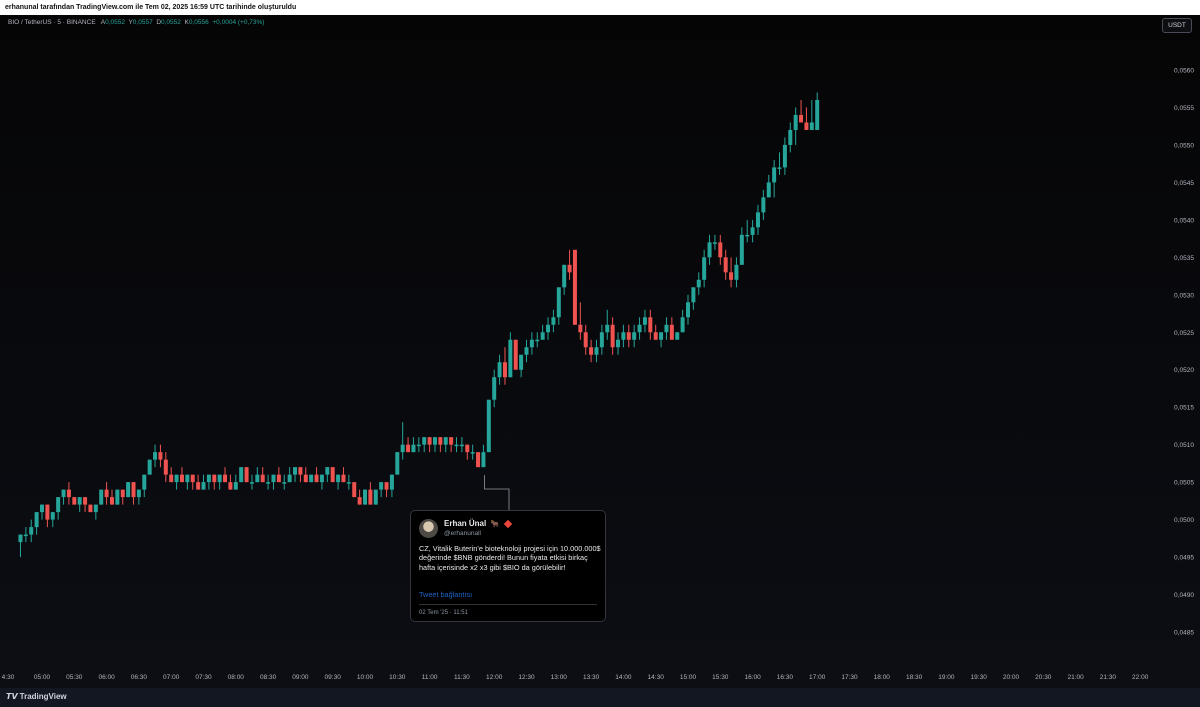 This screenshot has height=707, width=1200. I want to click on footer-bar: 𝙏𝙑 TradingView, so click(600, 697).